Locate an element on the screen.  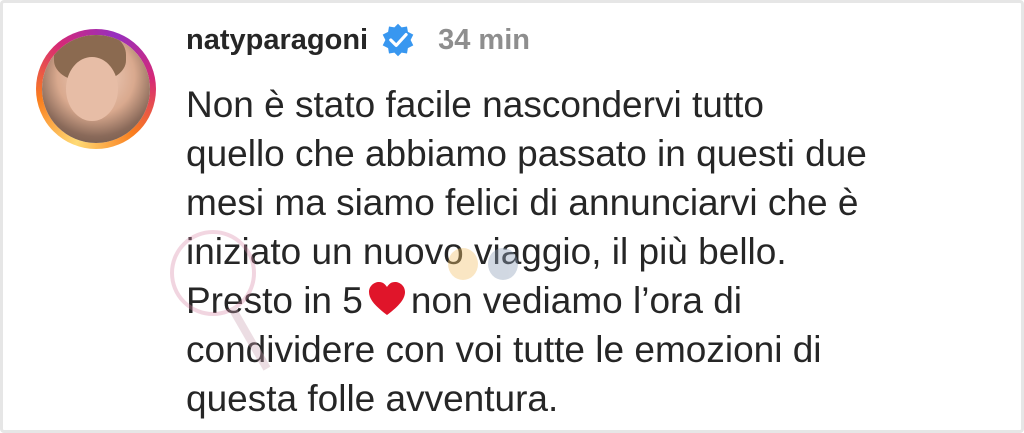
username: natyparagoni is located at coordinates (277, 40).